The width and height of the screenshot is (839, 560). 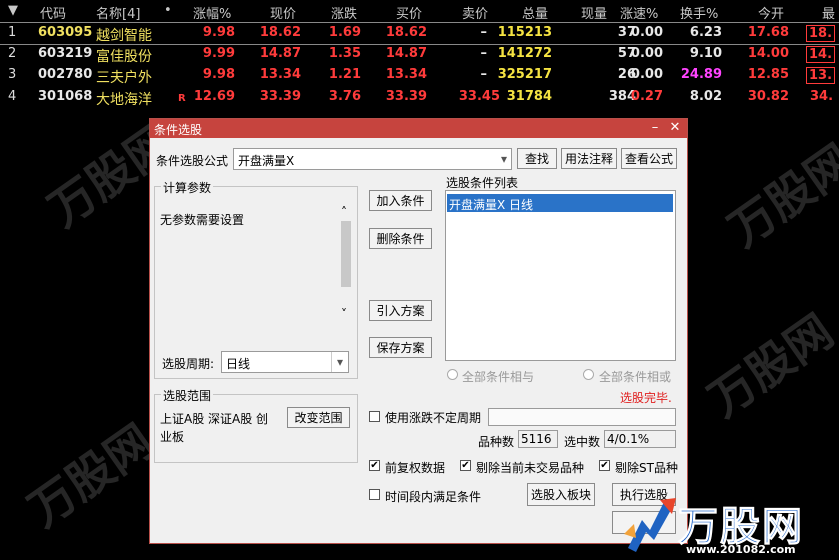 What do you see at coordinates (655, 128) in the screenshot?
I see `minimize-icon: –` at bounding box center [655, 128].